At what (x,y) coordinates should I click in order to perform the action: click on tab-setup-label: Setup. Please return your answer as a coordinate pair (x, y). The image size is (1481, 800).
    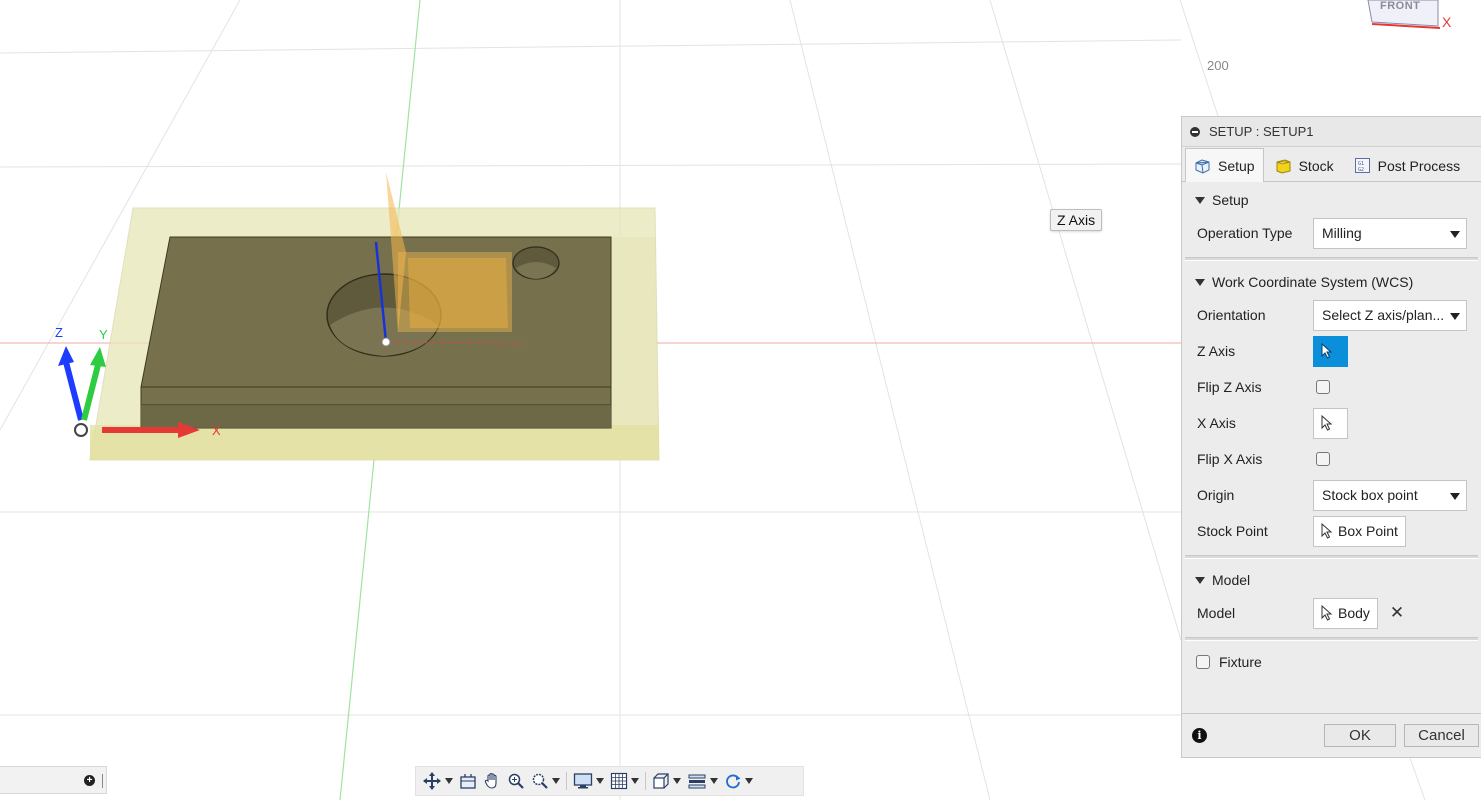
    Looking at the image, I should click on (1236, 165).